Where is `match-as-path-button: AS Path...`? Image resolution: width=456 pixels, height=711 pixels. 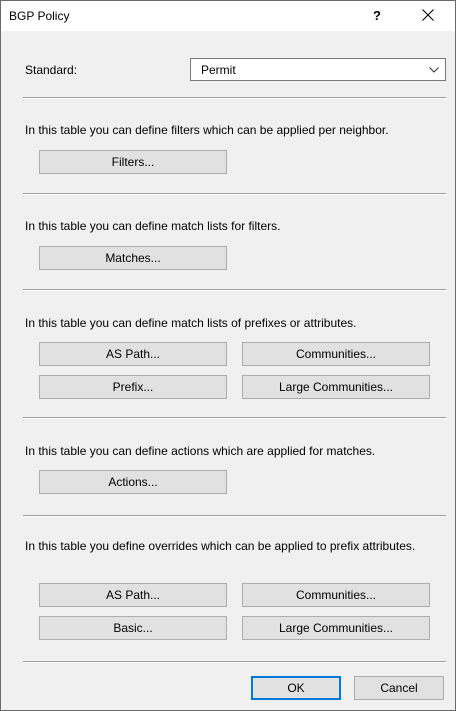
match-as-path-button: AS Path... is located at coordinates (133, 354).